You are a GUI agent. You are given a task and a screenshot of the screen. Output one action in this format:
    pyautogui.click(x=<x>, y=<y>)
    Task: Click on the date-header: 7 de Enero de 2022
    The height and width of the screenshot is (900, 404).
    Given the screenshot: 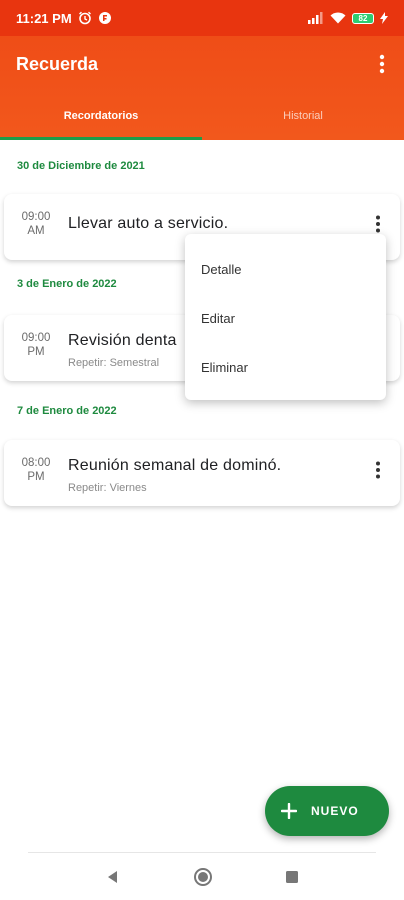 What is the action you would take?
    pyautogui.click(x=67, y=411)
    